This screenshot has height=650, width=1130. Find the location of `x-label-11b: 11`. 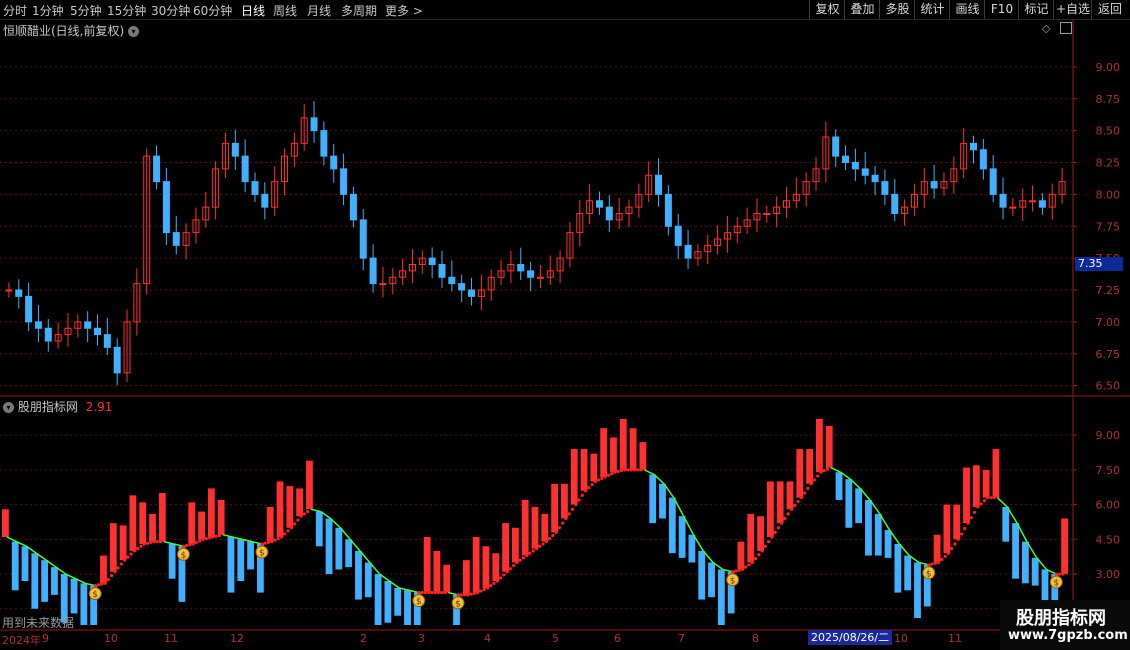

x-label-11b: 11 is located at coordinates (955, 638).